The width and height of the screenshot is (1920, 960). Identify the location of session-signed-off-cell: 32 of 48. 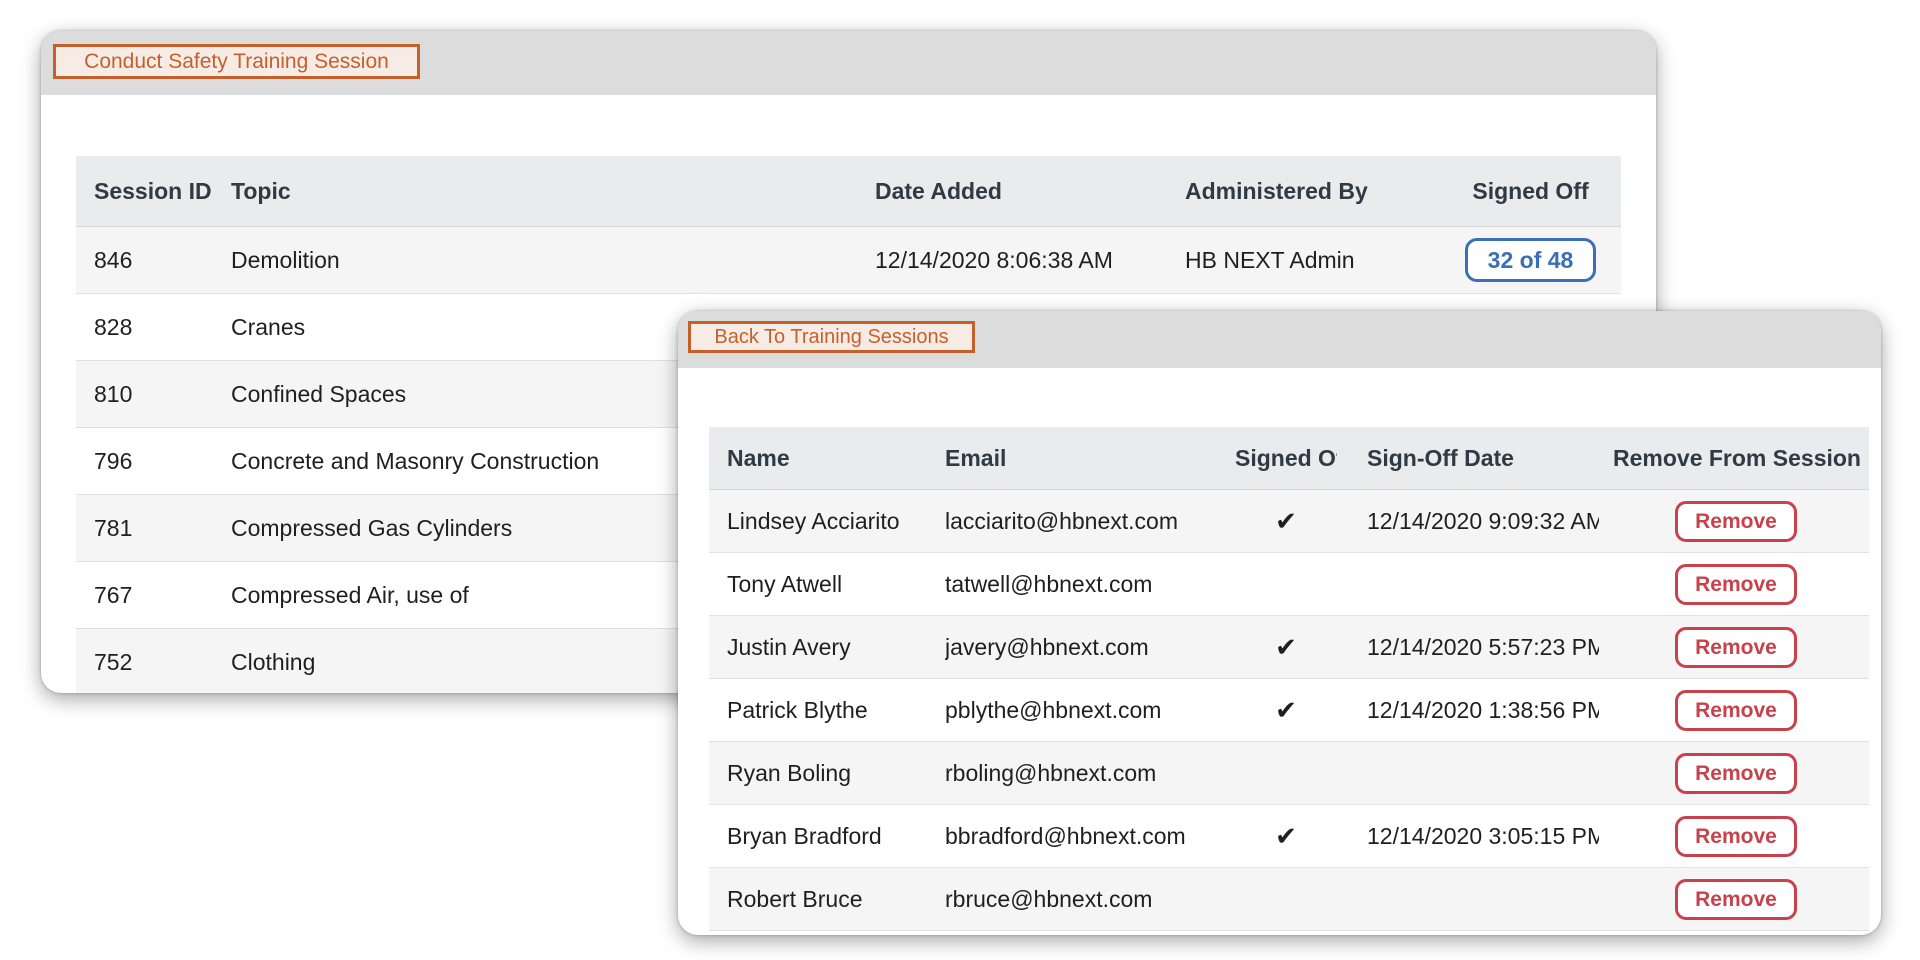
(1530, 260).